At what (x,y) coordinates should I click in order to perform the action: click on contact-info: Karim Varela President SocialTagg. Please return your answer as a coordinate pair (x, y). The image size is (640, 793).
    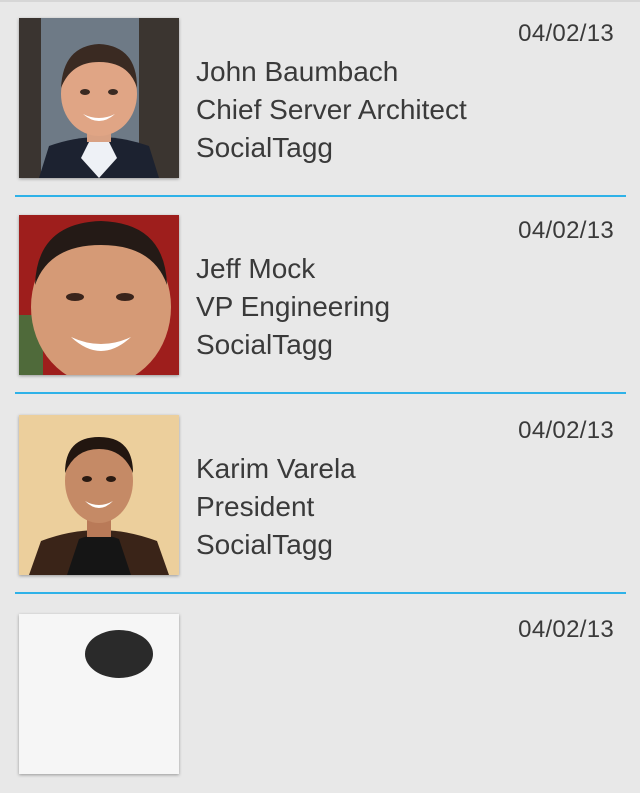
    Looking at the image, I should click on (276, 507).